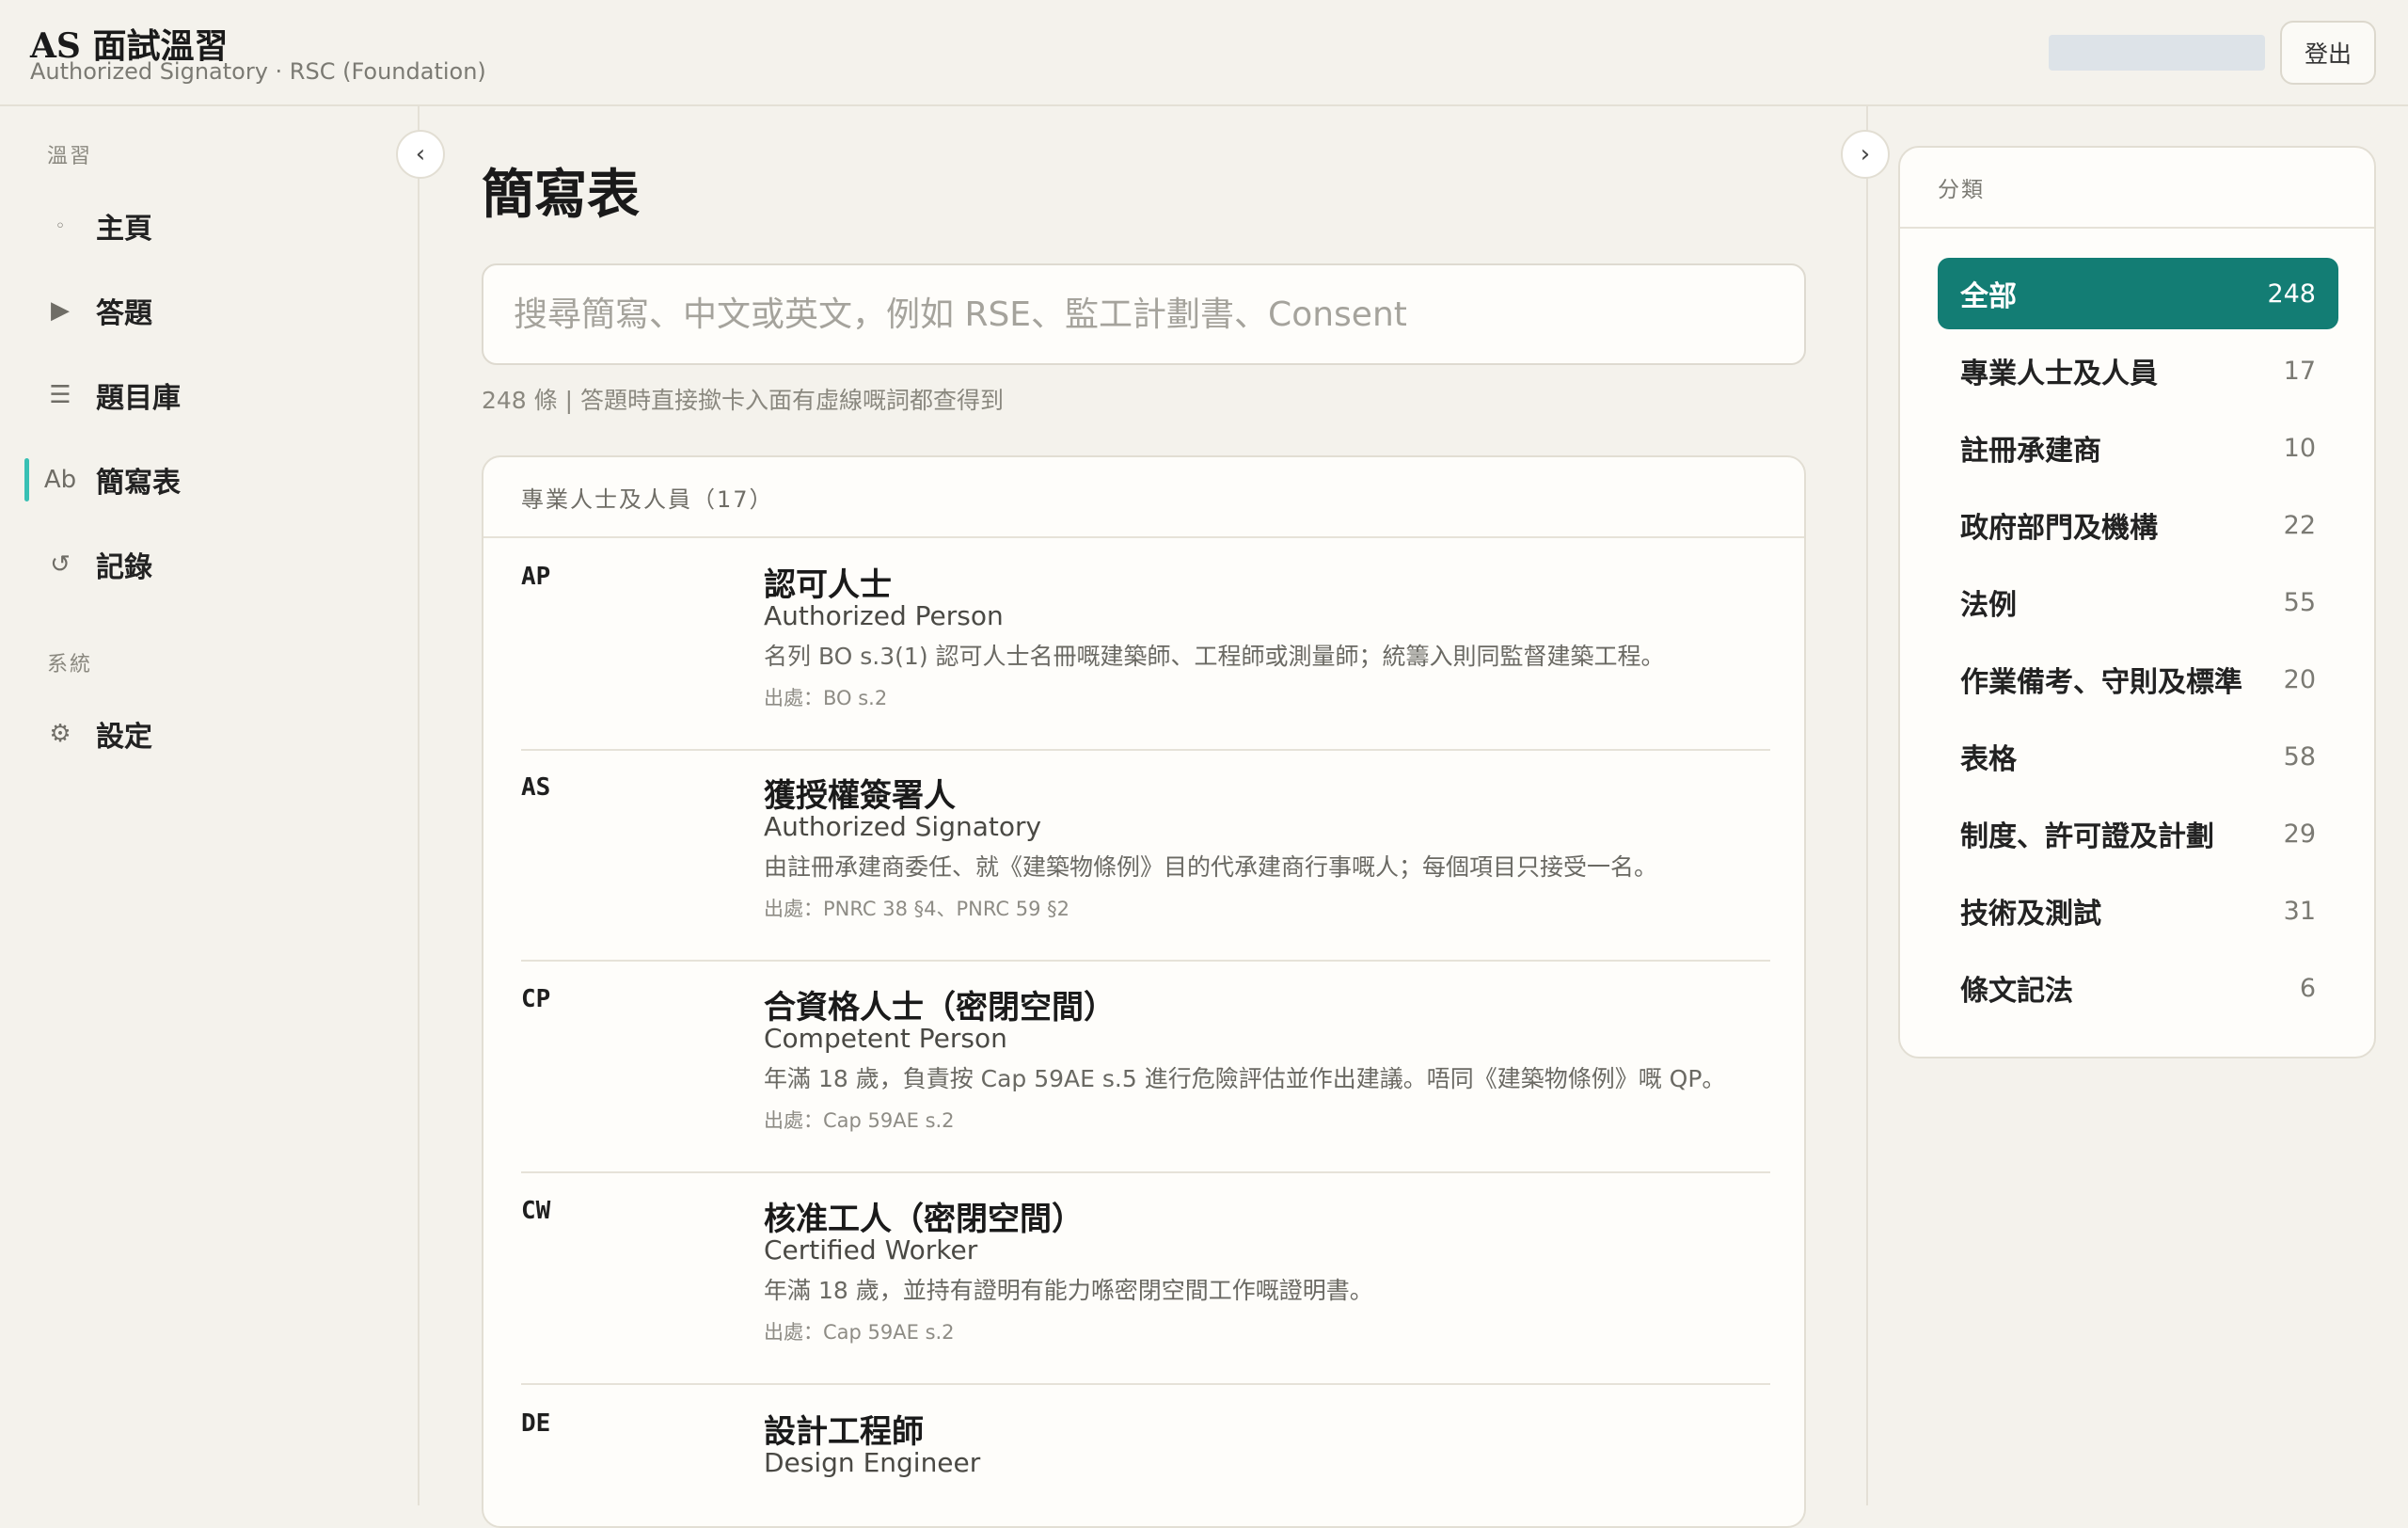  I want to click on user-info-placeholder, so click(2157, 53).